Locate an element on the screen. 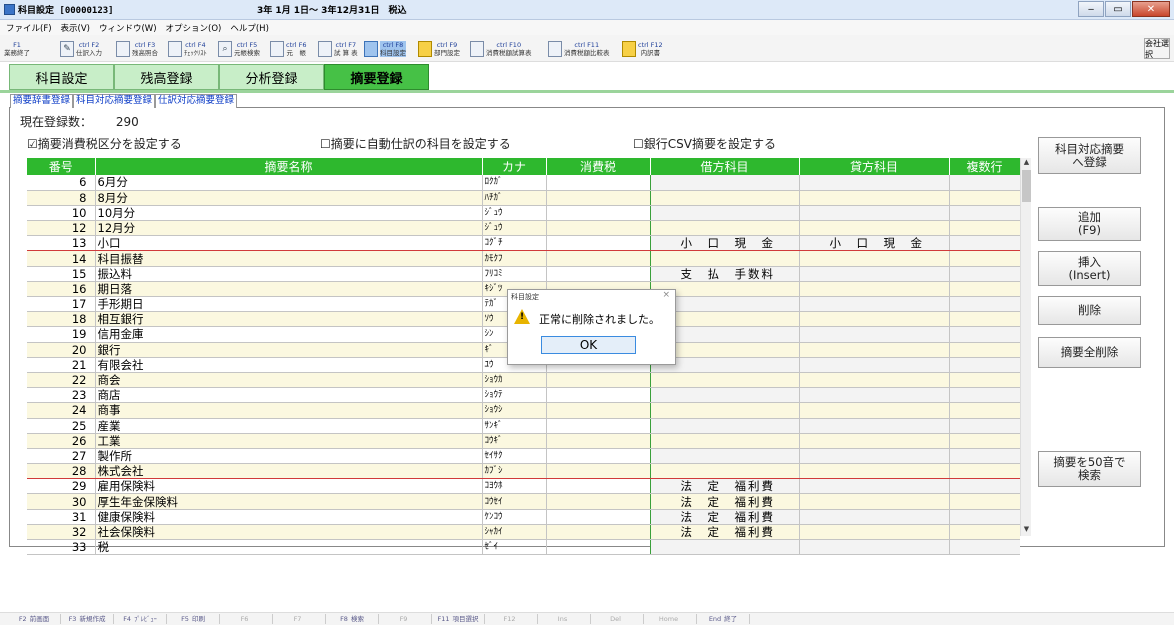 The width and height of the screenshot is (1174, 625). toolbar-breakdown: ctrl F12 内訳書 is located at coordinates (641, 48).